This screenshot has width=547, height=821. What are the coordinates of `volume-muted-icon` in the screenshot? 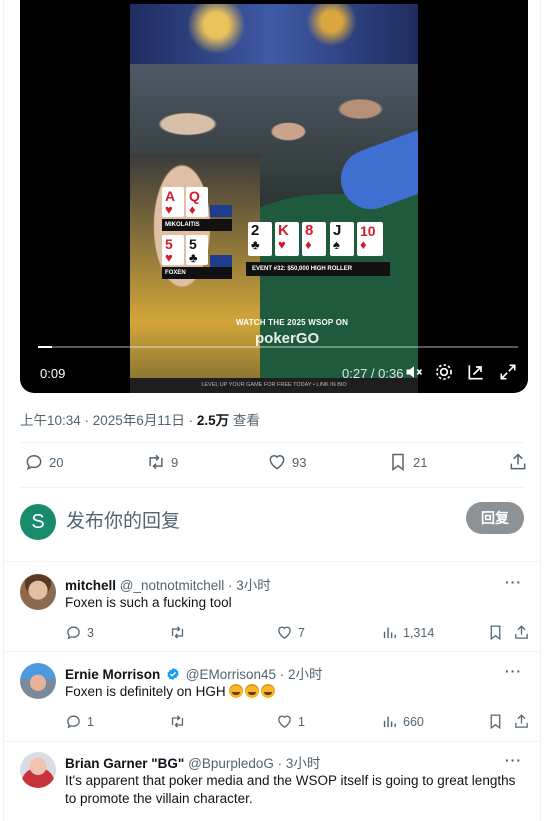 It's located at (414, 372).